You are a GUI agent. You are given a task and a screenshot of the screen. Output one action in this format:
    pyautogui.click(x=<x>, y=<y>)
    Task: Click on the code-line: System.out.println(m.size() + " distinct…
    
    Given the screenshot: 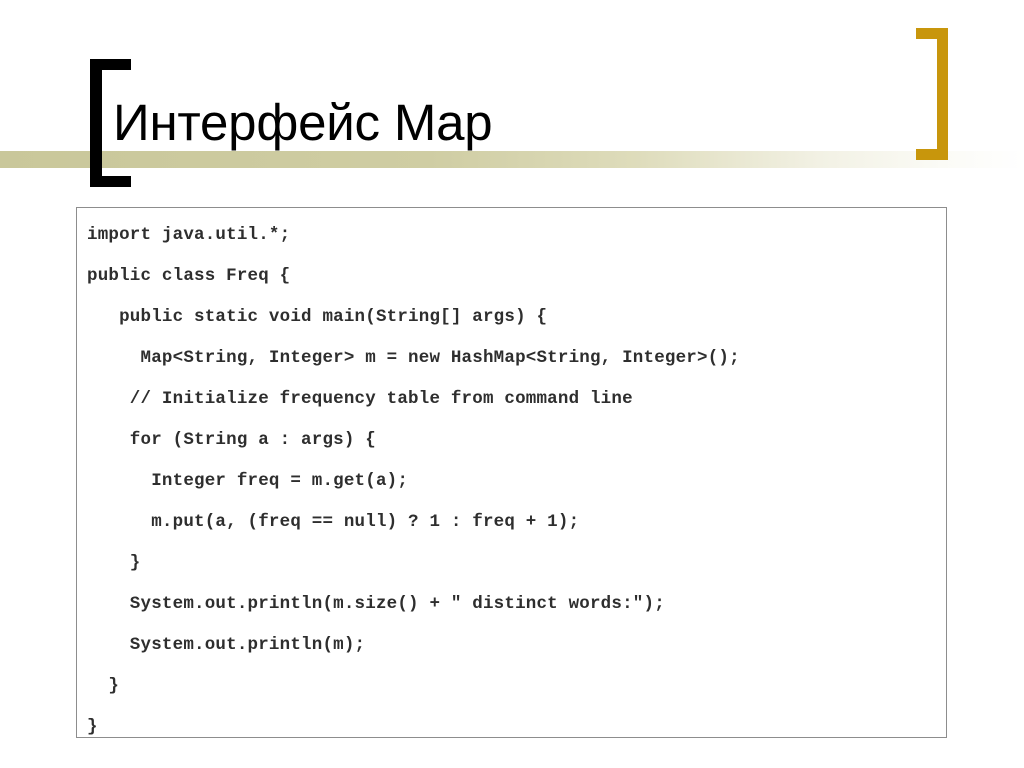 What is the action you would take?
    pyautogui.click(x=376, y=604)
    